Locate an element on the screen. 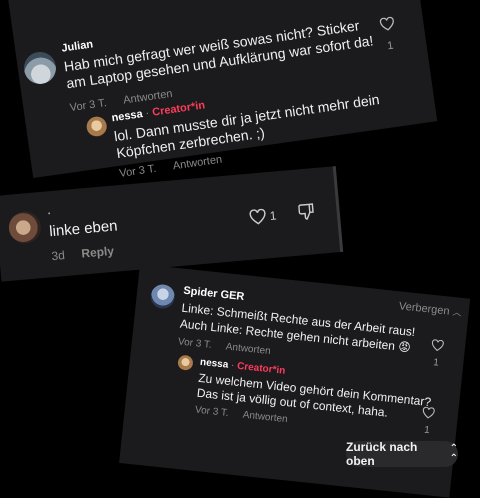 This screenshot has width=480, height=498. hide-label: Verbergen is located at coordinates (424, 309).